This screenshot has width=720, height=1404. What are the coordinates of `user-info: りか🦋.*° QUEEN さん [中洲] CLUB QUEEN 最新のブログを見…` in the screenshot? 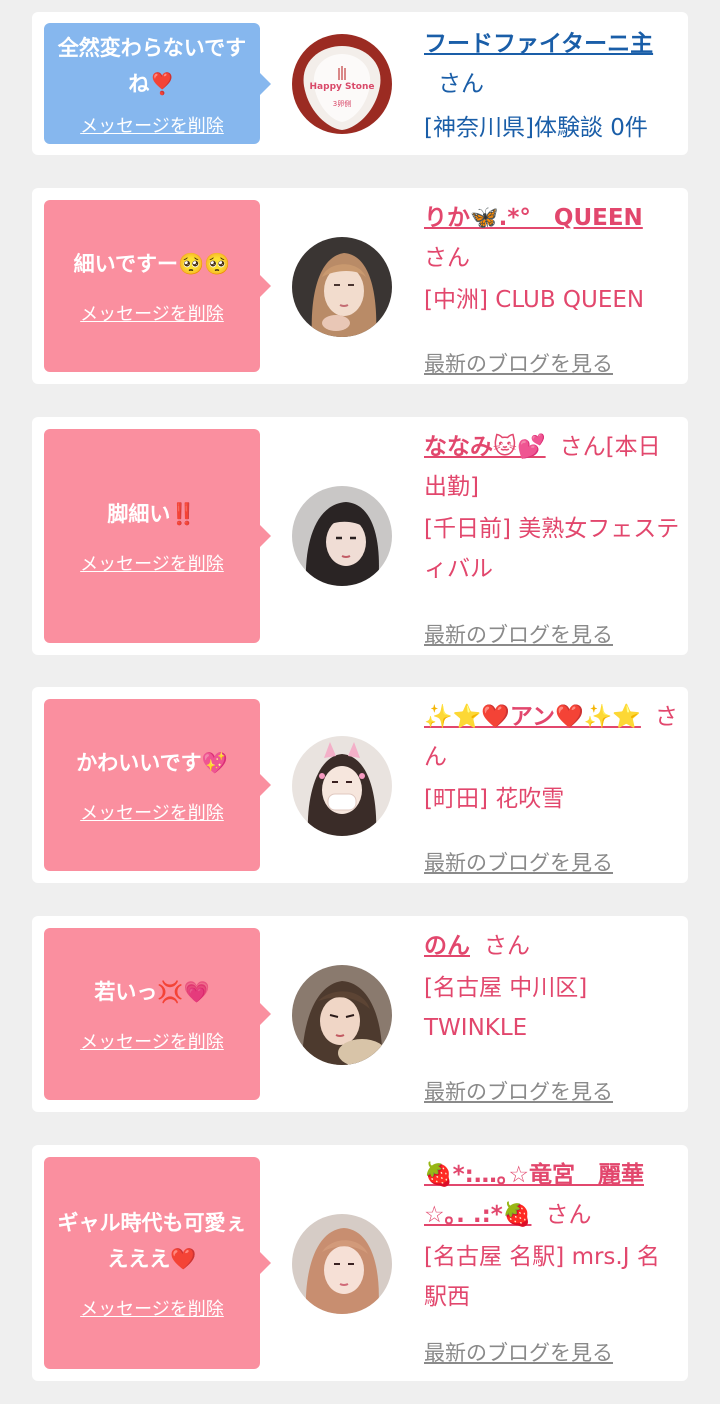 It's located at (552, 288).